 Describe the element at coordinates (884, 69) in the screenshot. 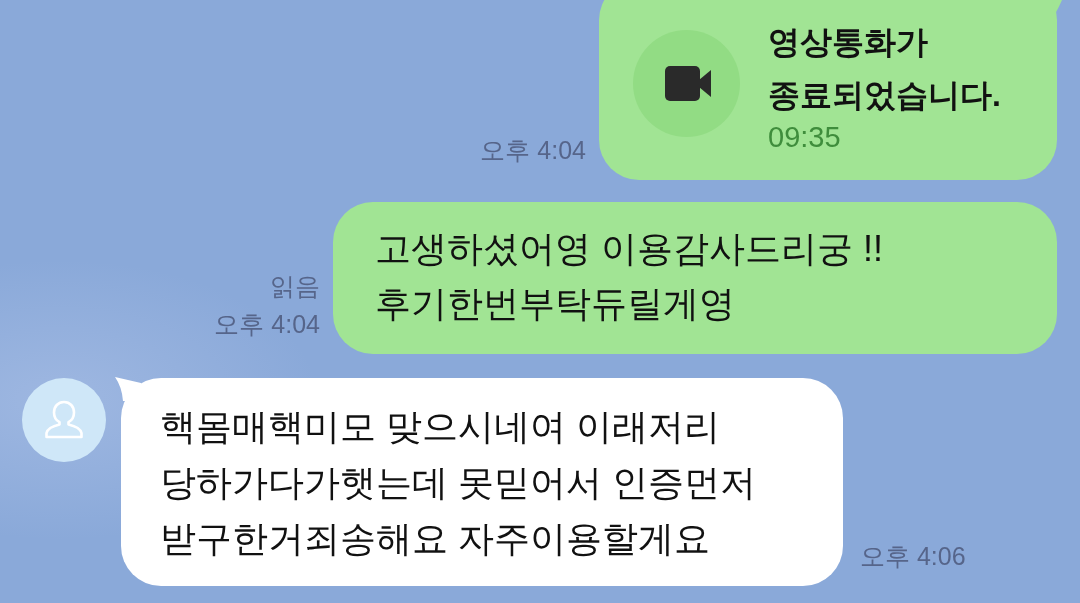

I see `call-status-text: 영상통화가 종료되었습니다.` at that location.